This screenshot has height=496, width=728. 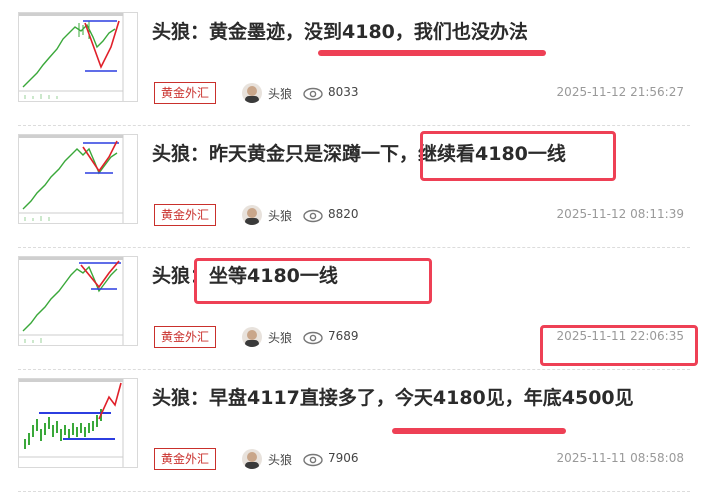 What do you see at coordinates (424, 94) in the screenshot?
I see `article-meta: 黄金外汇 头狼 8033 2025-11-12 21:56:27` at bounding box center [424, 94].